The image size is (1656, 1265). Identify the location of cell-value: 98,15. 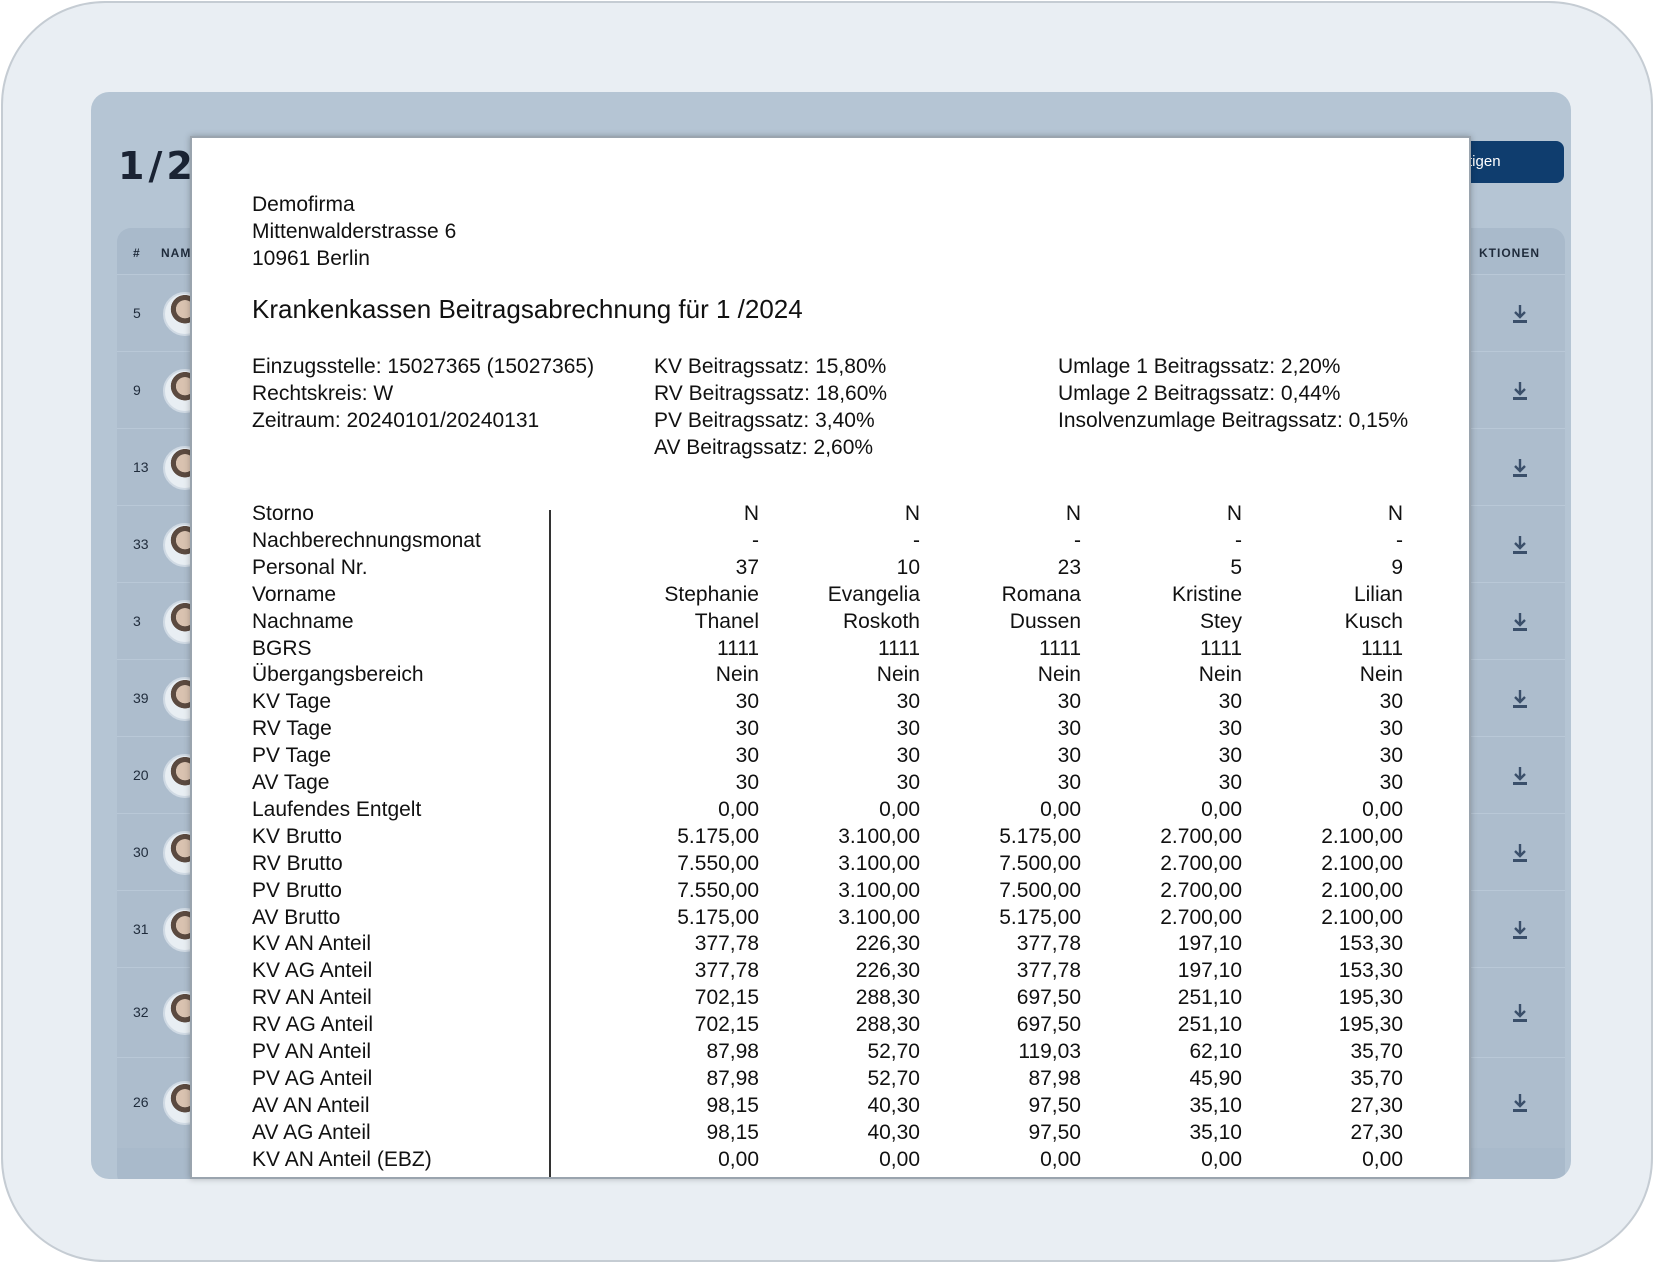
(732, 1105).